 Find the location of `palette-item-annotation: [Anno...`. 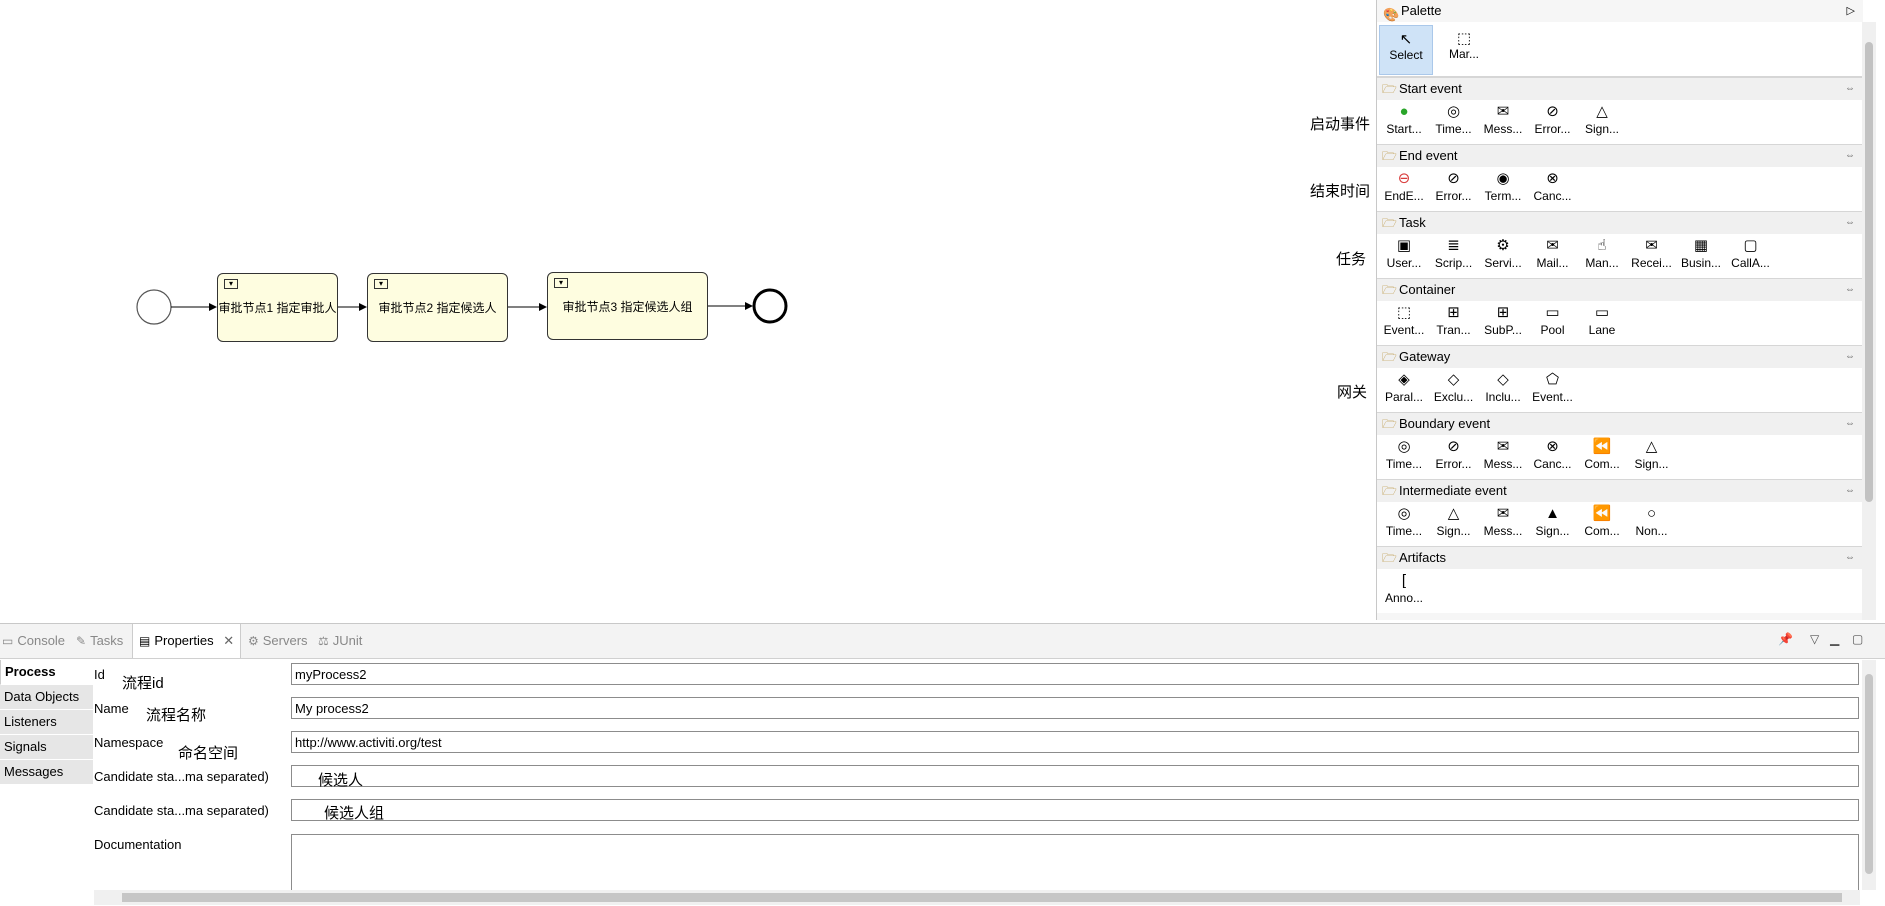

palette-item-annotation: [Anno... is located at coordinates (1404, 588).